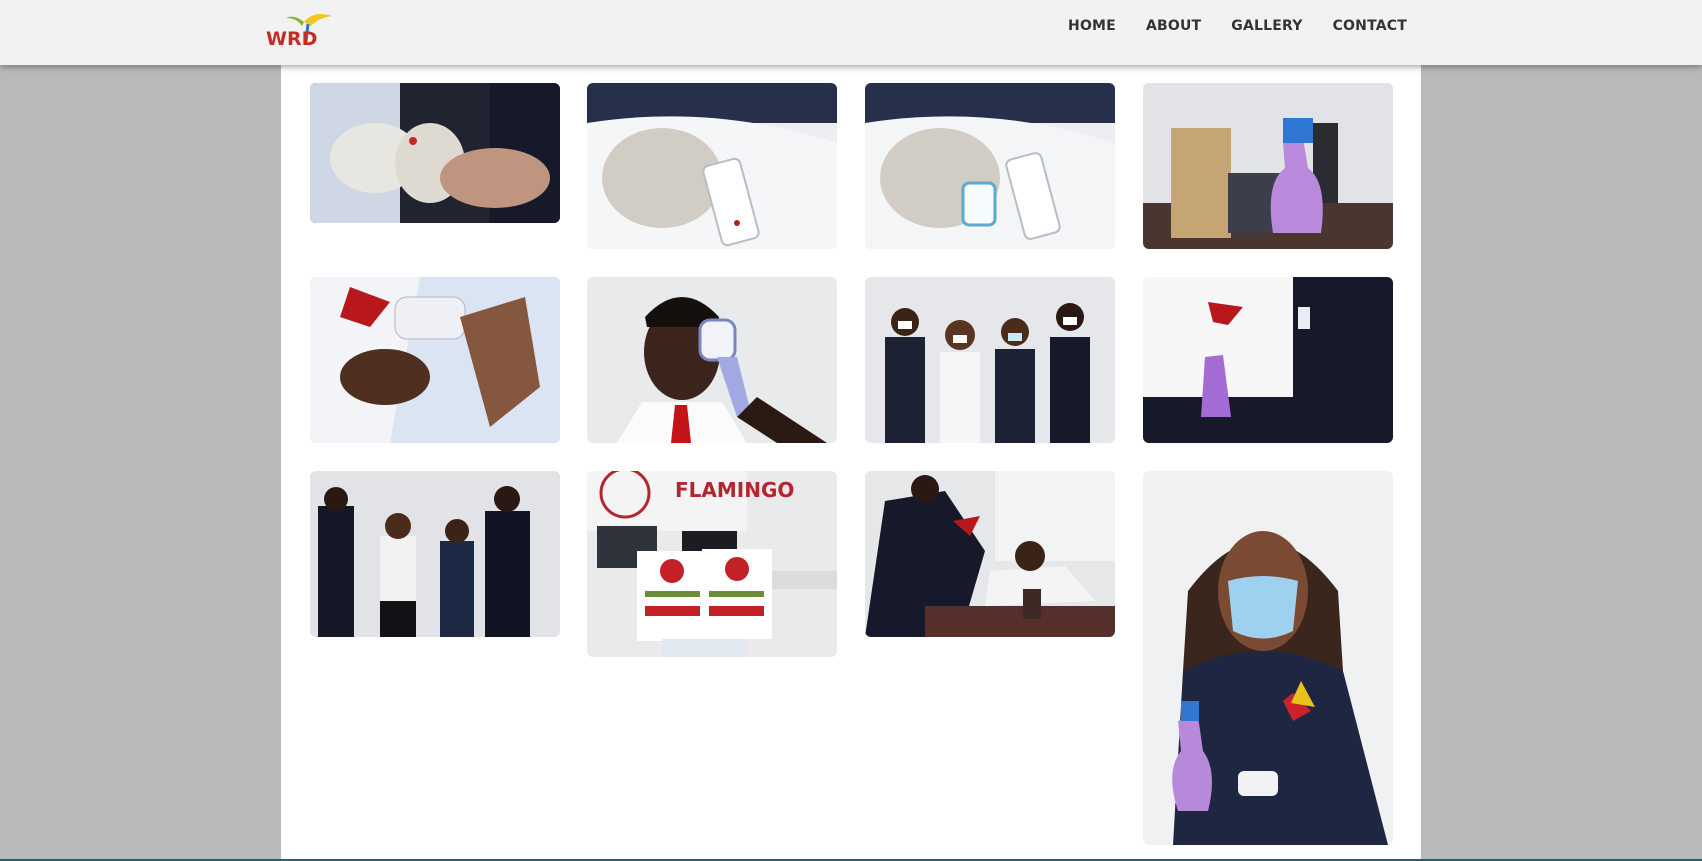  I want to click on main-nav: HOME ABOUT GALLERY CONTACT, so click(1237, 26).